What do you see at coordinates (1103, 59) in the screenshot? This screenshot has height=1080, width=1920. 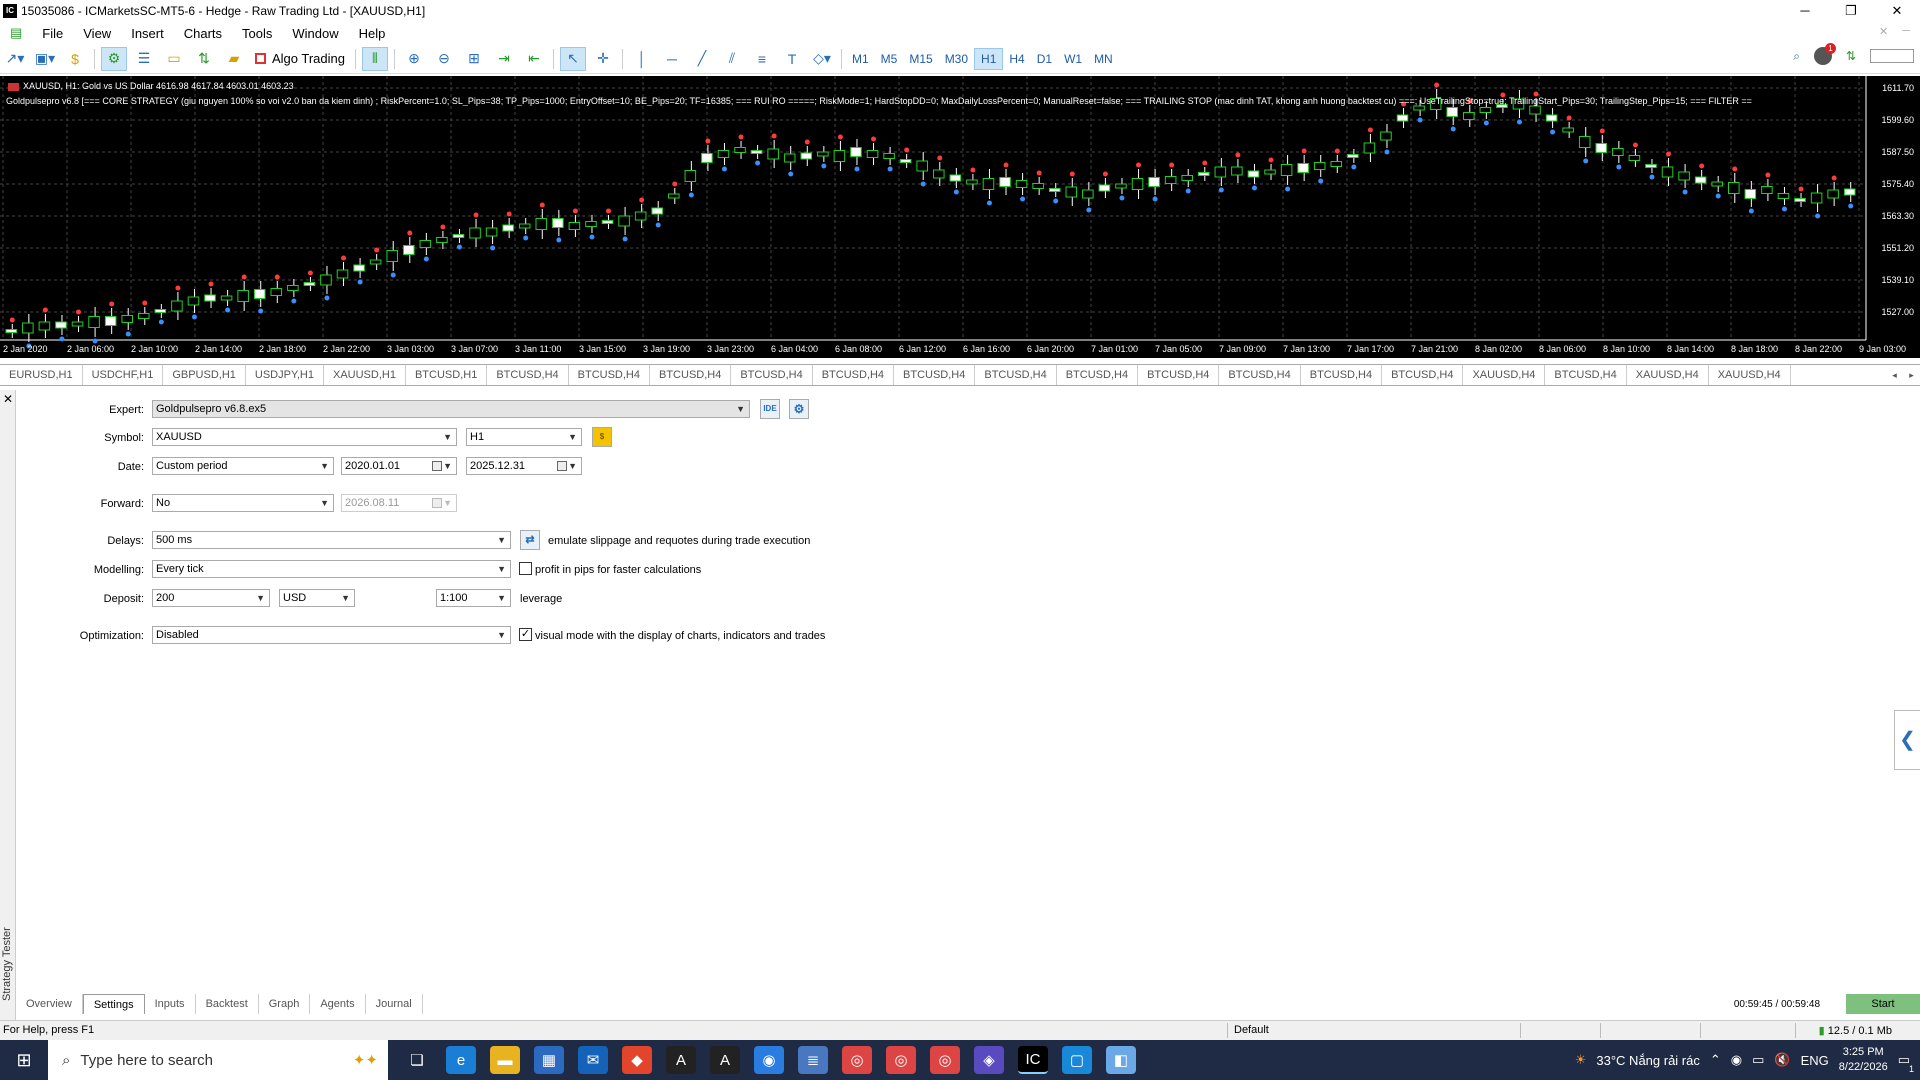 I see `tf-mn: MN` at bounding box center [1103, 59].